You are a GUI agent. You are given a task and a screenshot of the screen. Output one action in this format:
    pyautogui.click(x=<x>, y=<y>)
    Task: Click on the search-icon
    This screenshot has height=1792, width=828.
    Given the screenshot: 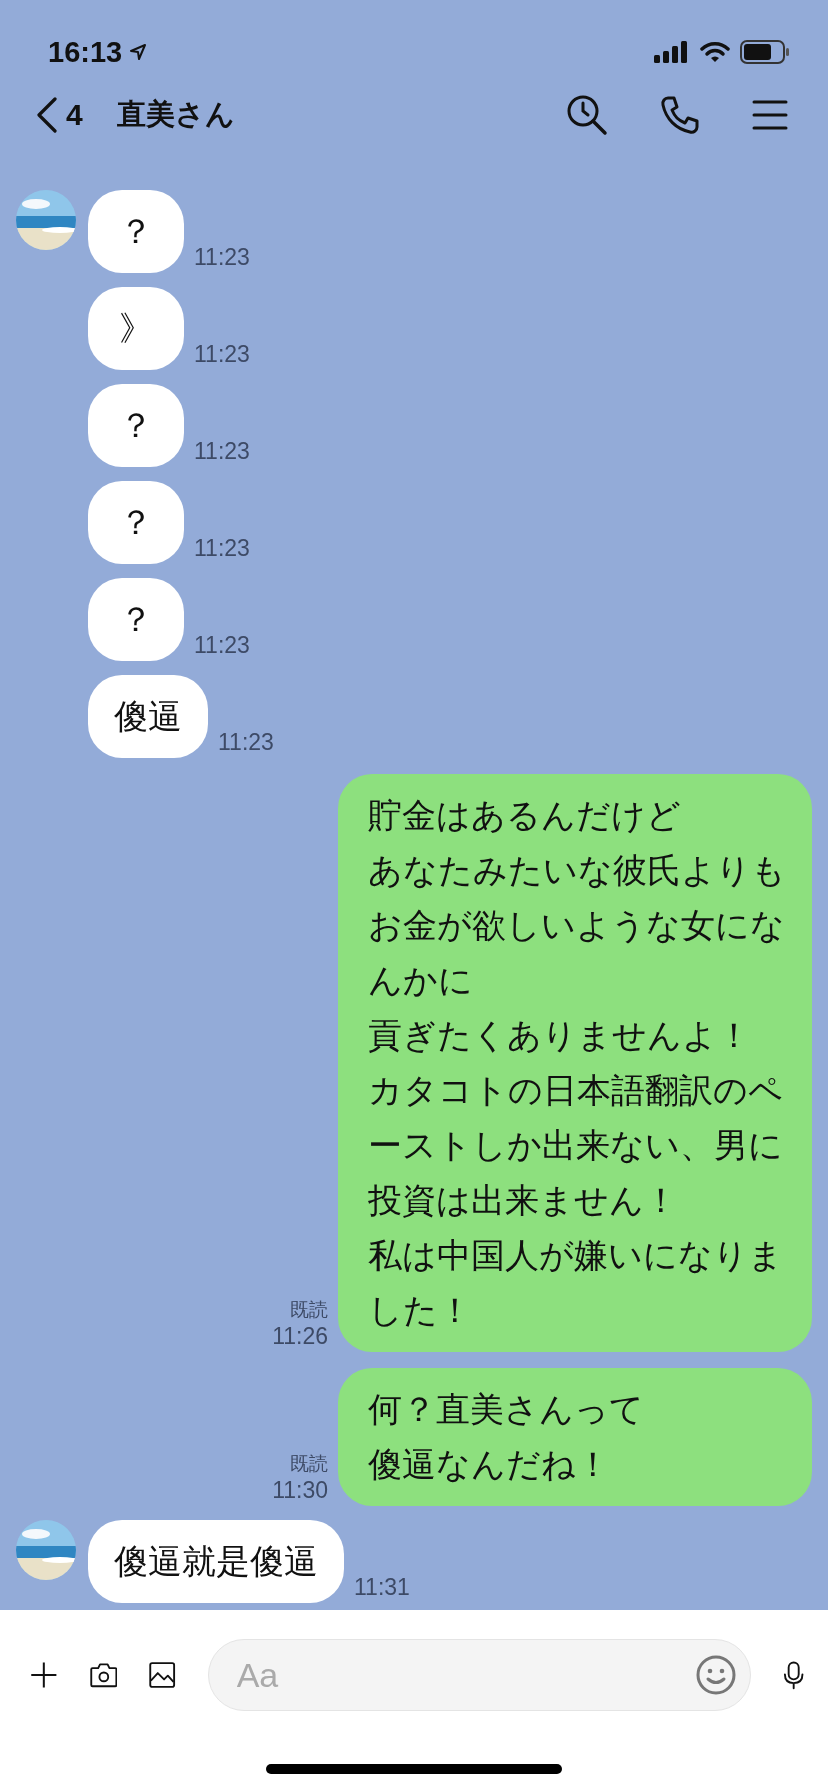 What is the action you would take?
    pyautogui.click(x=587, y=115)
    